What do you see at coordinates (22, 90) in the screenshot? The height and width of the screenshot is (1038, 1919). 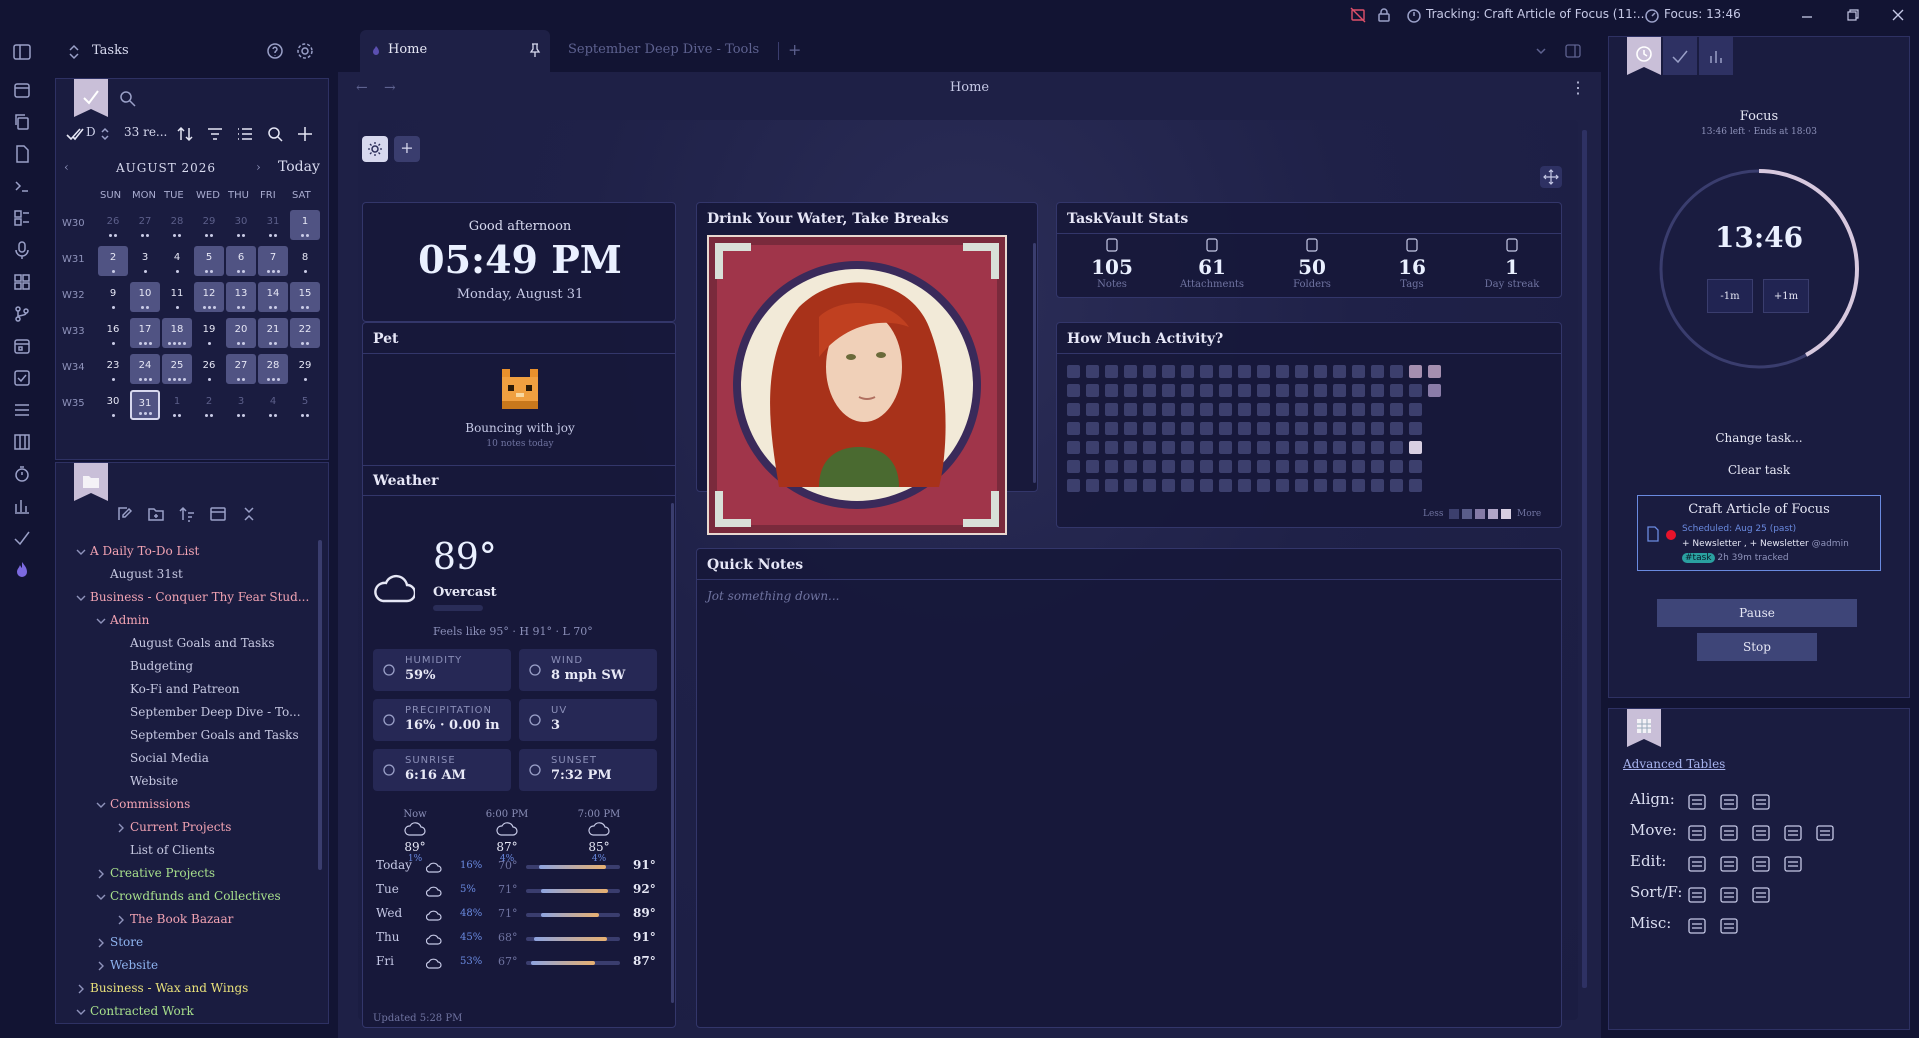 I see `calendar-icon` at bounding box center [22, 90].